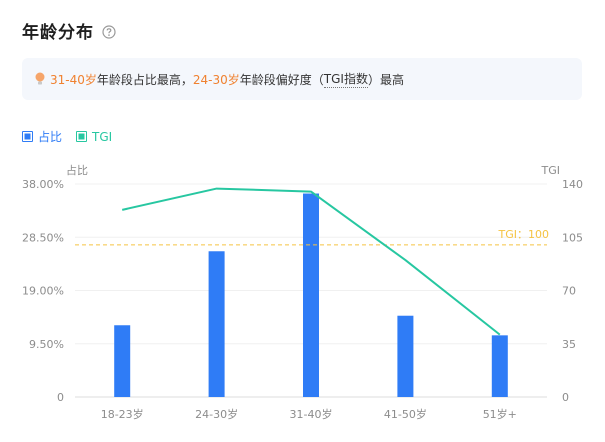  Describe the element at coordinates (569, 344) in the screenshot. I see `right-tick-label: 35` at that location.